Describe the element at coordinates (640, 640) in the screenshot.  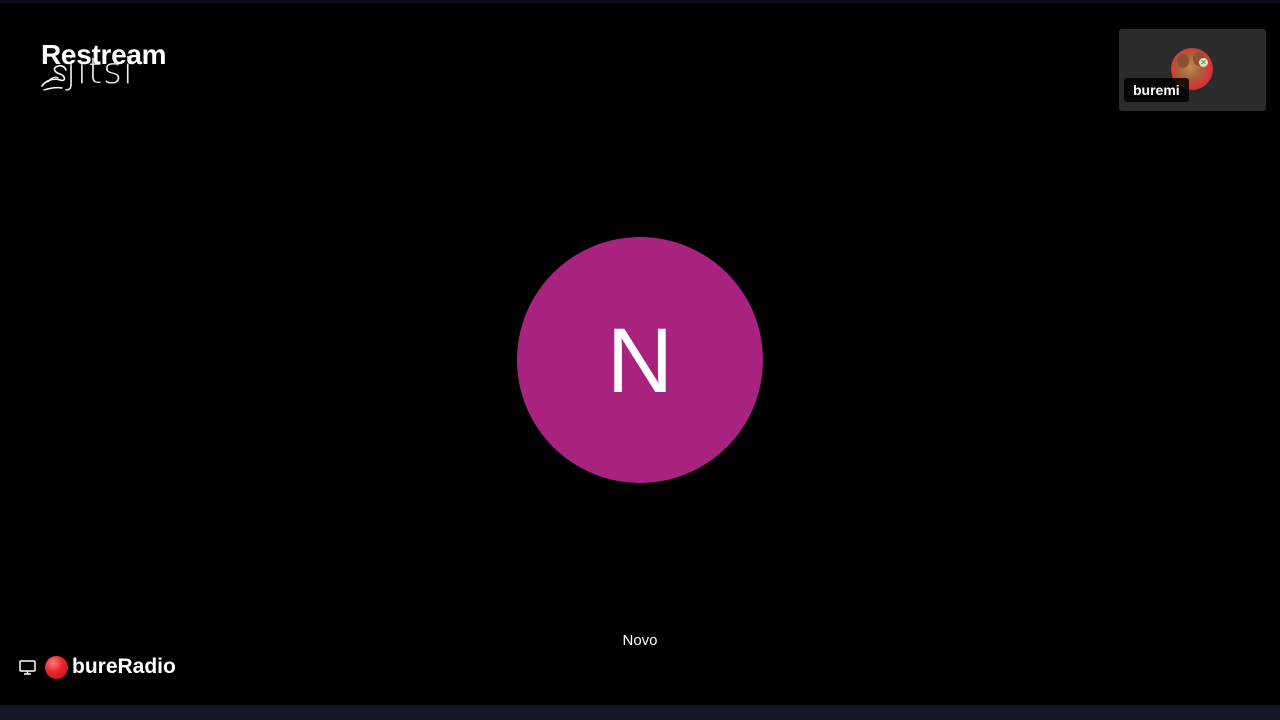
I see `dominant-speaker-name: Novo` at that location.